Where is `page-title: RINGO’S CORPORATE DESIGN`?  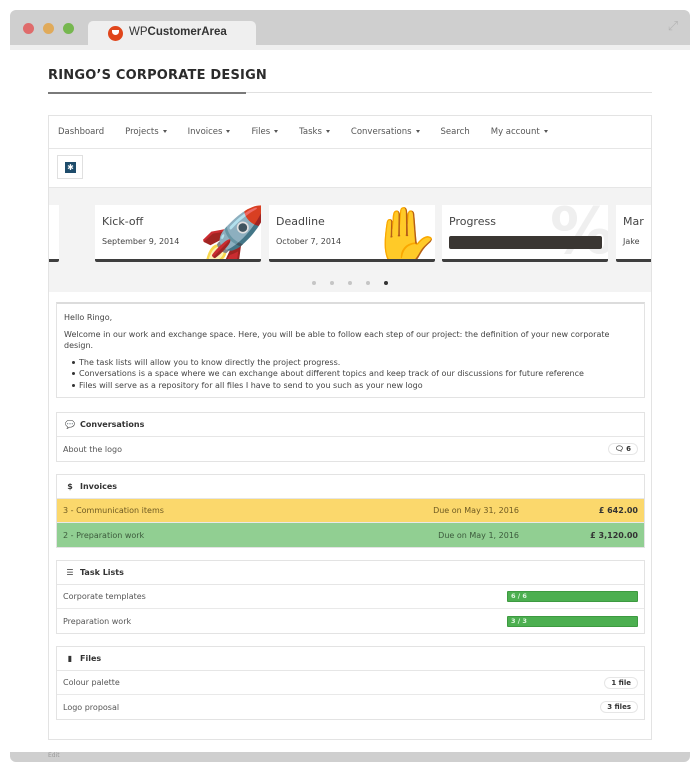
page-title: RINGO’S CORPORATE DESIGN is located at coordinates (158, 75).